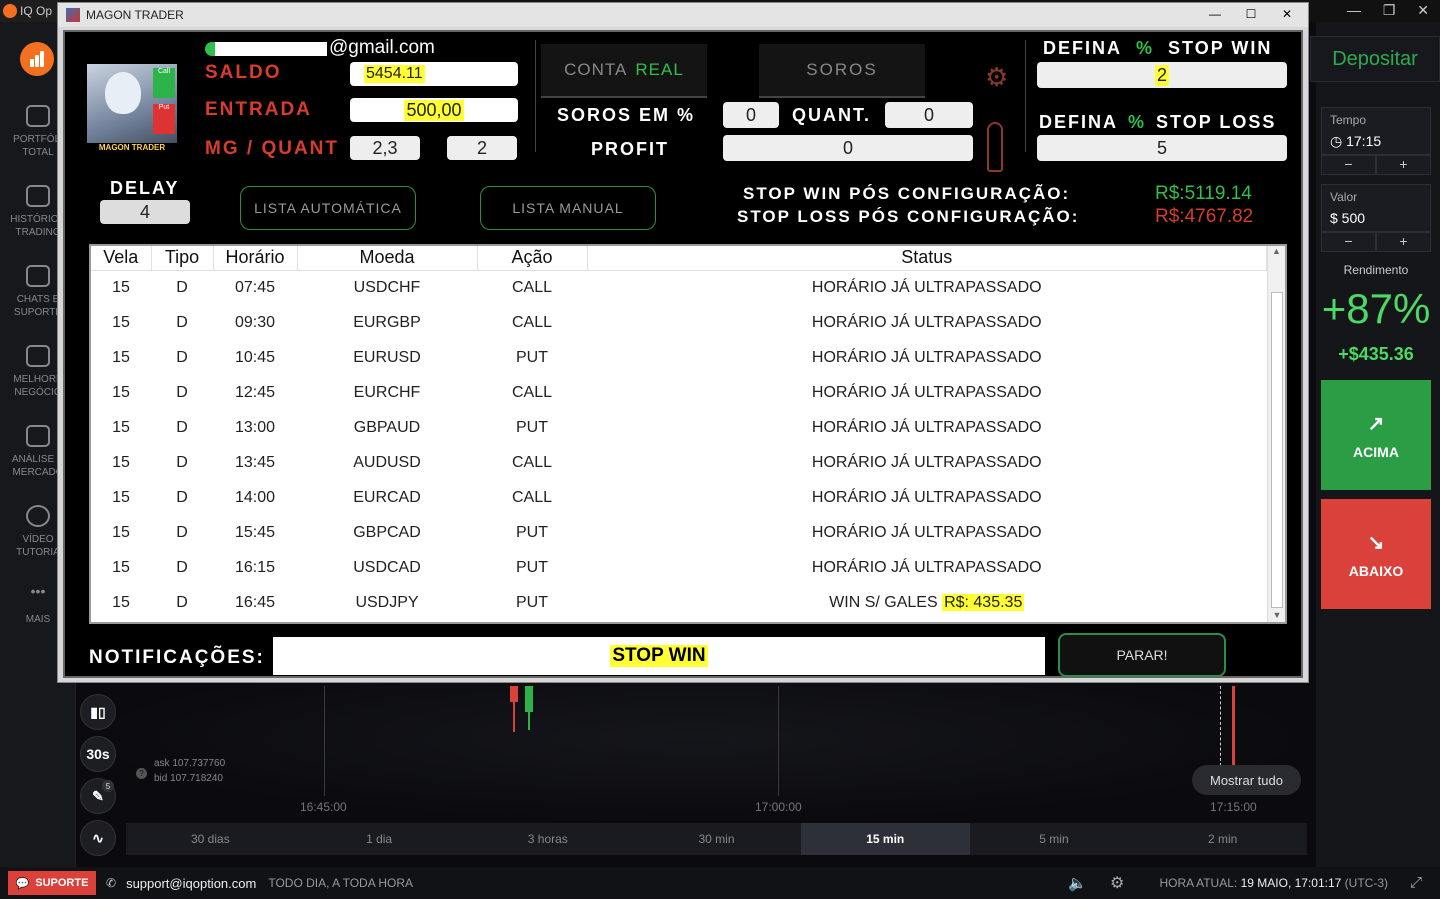 This screenshot has height=899, width=1440. What do you see at coordinates (182, 258) in the screenshot?
I see `column-header: Tipo` at bounding box center [182, 258].